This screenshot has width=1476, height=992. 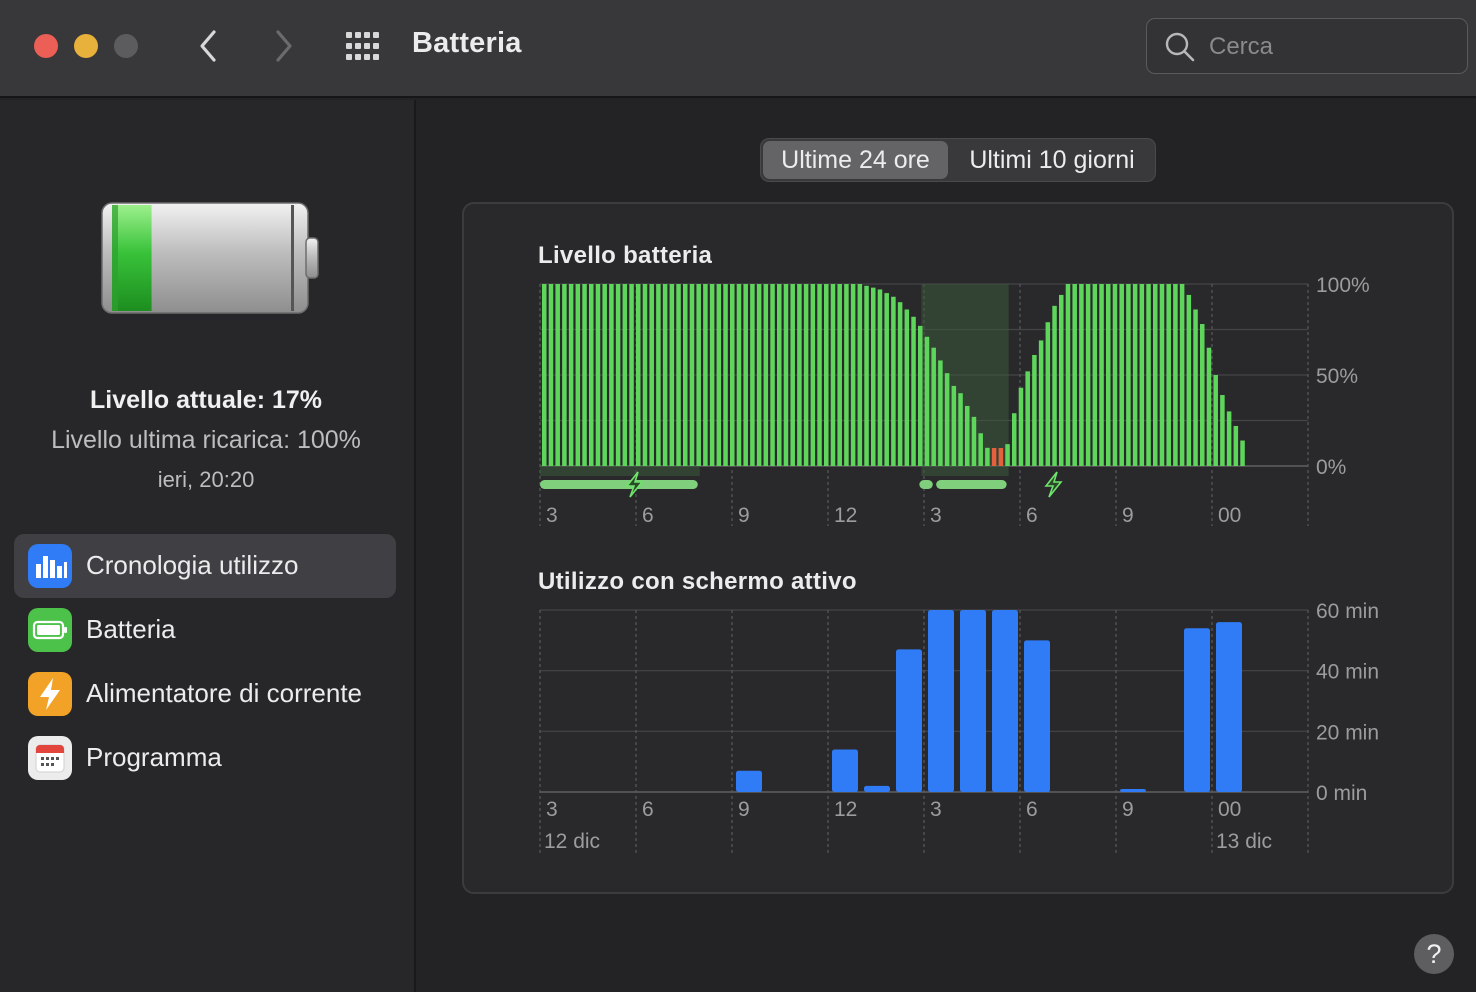 I want to click on sidebar-item-battery: Batteria, so click(x=205, y=630).